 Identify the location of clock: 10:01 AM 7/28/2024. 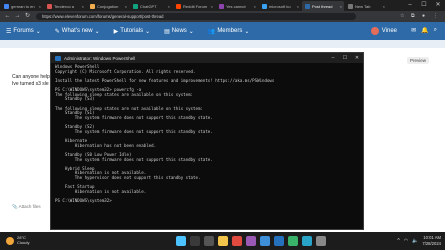
(431, 240).